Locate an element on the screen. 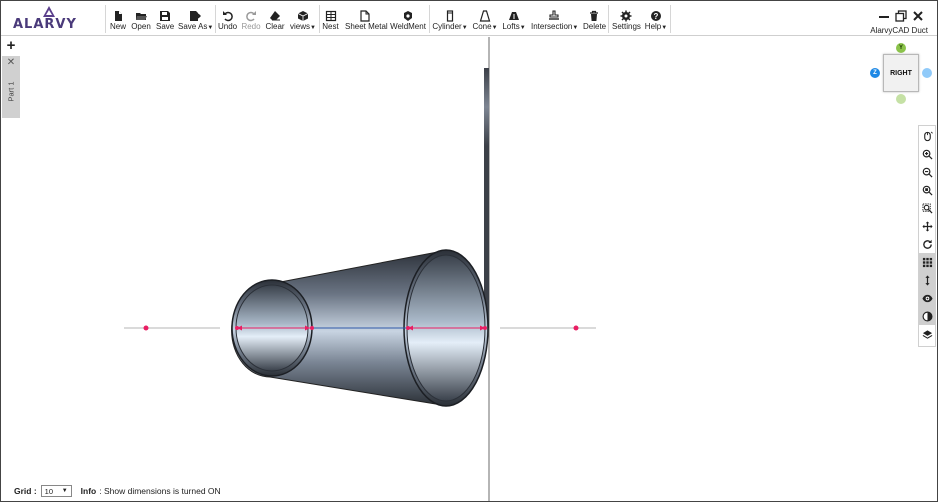 This screenshot has height=502, width=938. close-tab-icon: ✕ is located at coordinates (11, 62).